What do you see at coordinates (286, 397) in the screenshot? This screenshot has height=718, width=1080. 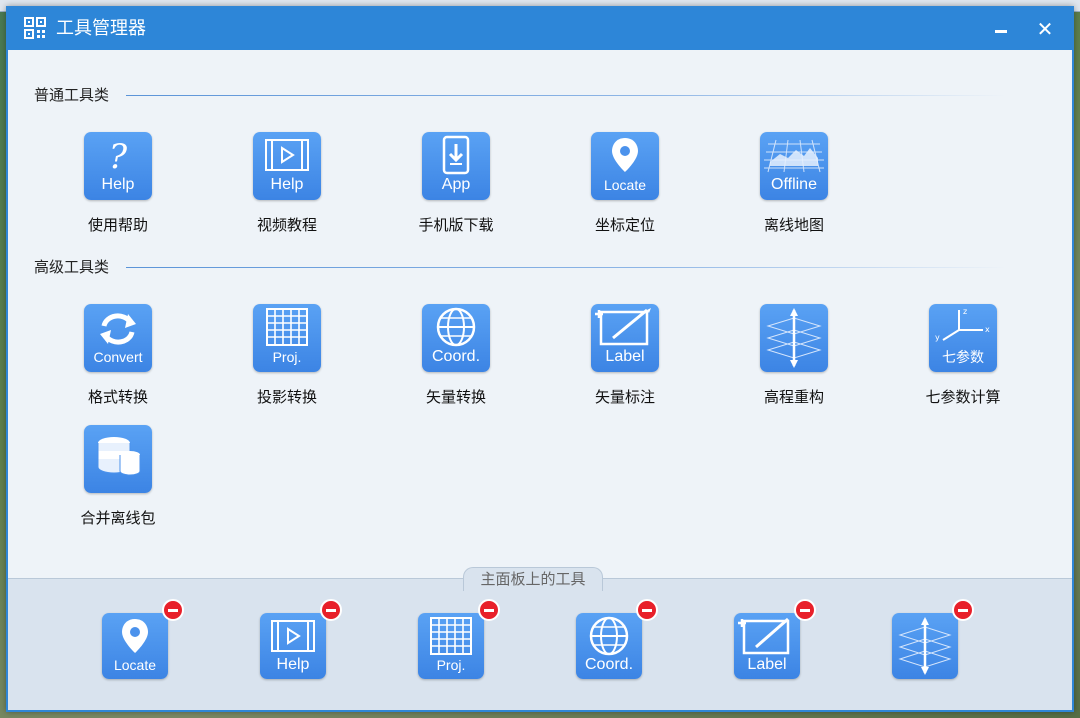 I see `tool-label: 投影转换` at bounding box center [286, 397].